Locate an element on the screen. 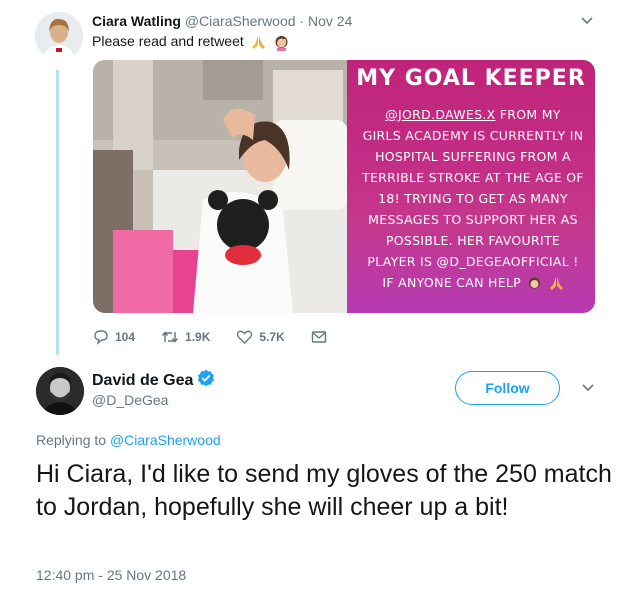 The width and height of the screenshot is (627, 593). tweet-text: Please read and retweet is located at coordinates (191, 41).